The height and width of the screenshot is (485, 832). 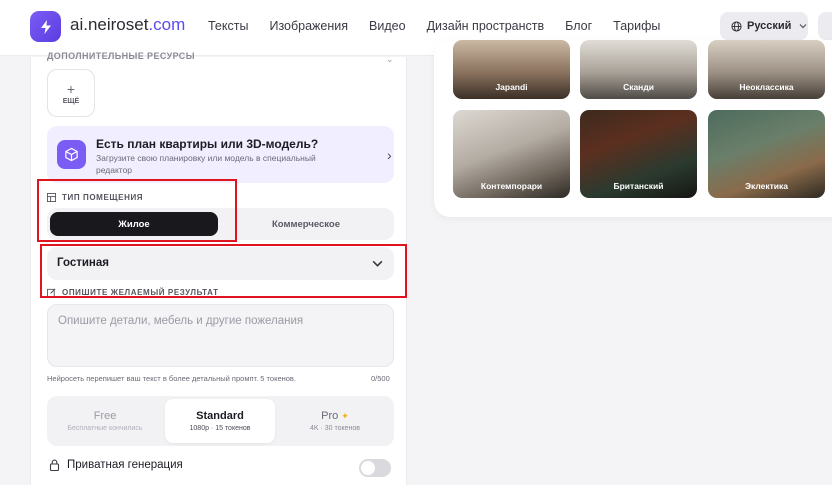 I want to click on quality-pro-desc: 4K · 30 токенов, so click(x=335, y=428).